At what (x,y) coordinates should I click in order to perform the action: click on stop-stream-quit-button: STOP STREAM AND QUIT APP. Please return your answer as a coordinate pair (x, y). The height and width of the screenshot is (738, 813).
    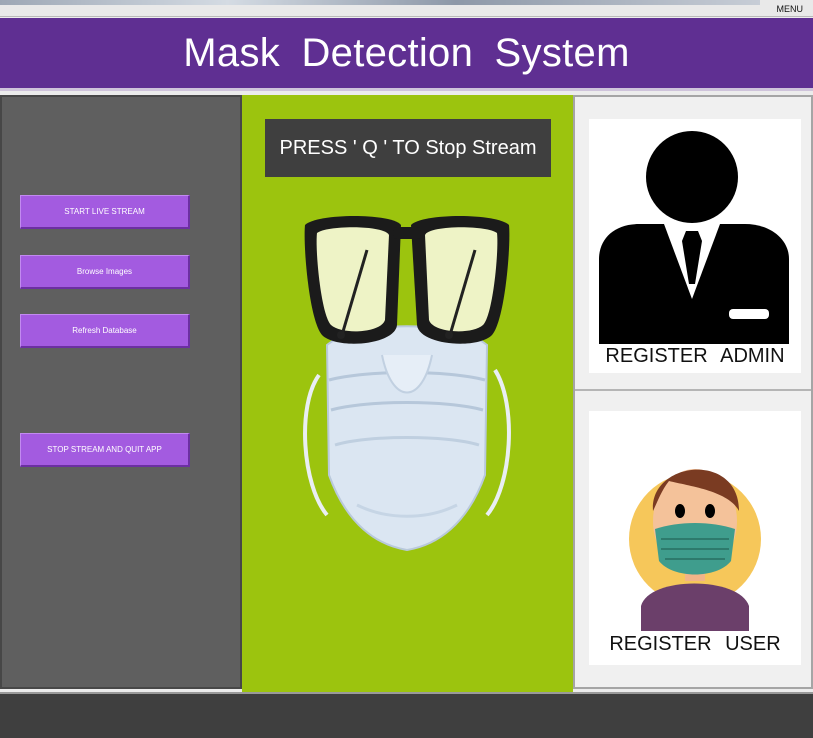
    Looking at the image, I should click on (105, 450).